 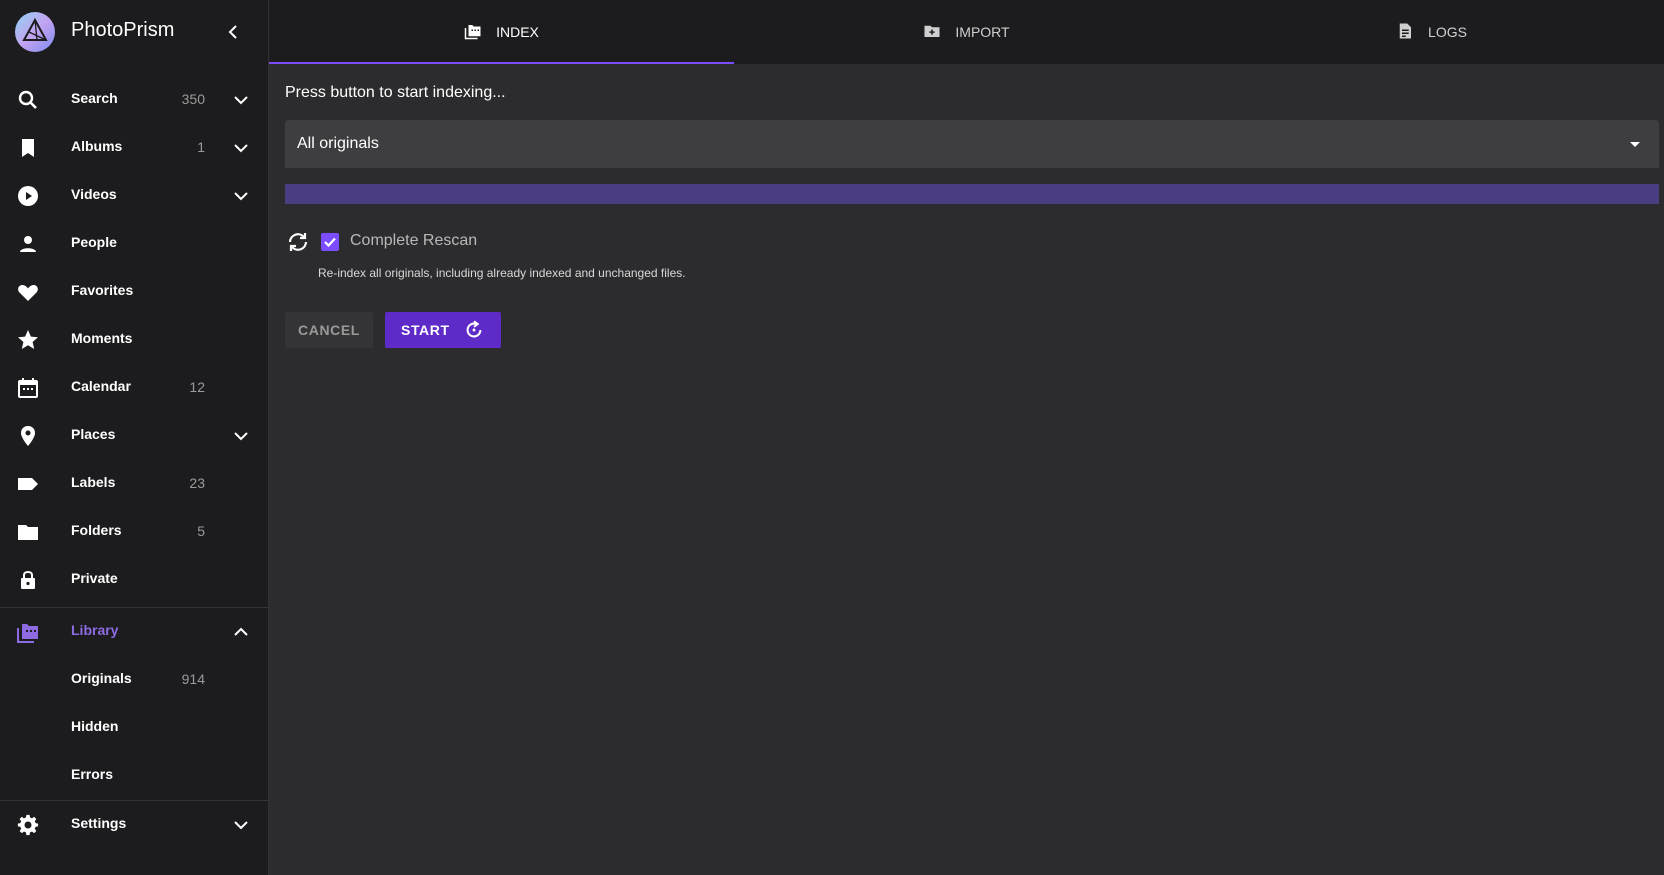 What do you see at coordinates (134, 388) in the screenshot?
I see `sidebar-item-calendar: Calendar 12` at bounding box center [134, 388].